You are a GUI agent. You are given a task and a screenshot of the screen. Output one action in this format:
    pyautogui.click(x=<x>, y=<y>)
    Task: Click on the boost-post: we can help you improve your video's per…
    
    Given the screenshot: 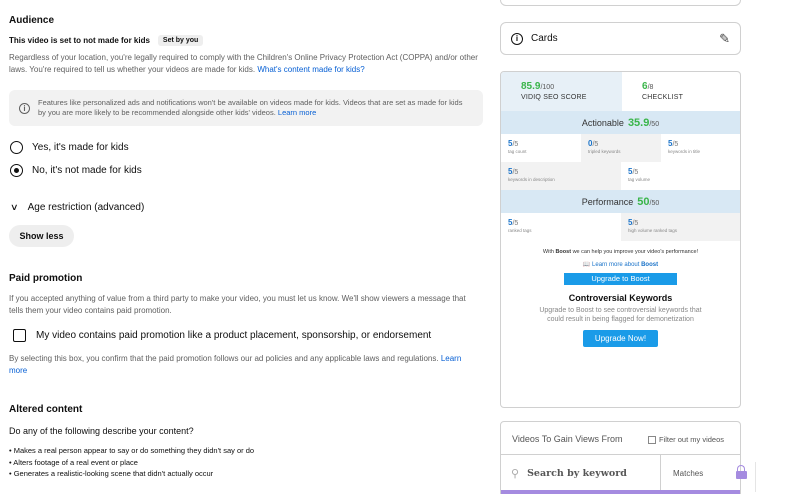 What is the action you would take?
    pyautogui.click(x=635, y=252)
    